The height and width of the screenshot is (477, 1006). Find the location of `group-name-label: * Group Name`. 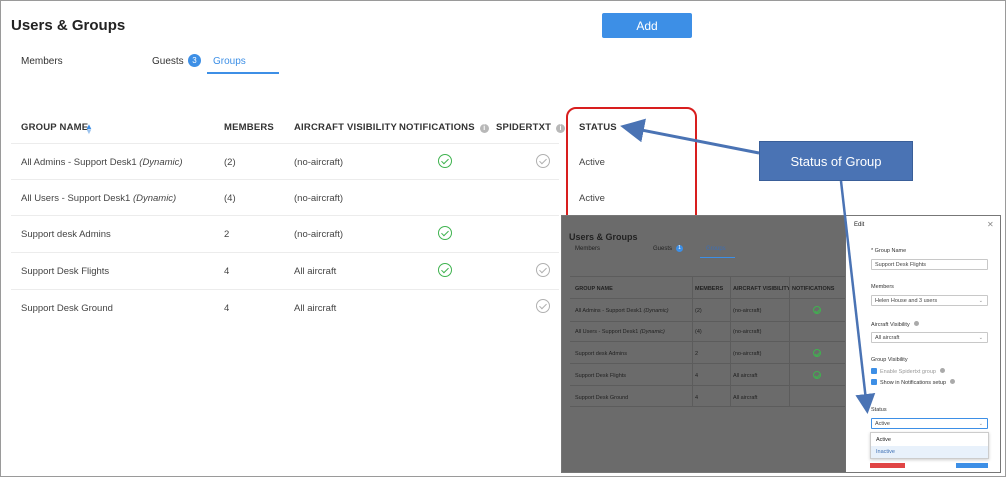

group-name-label: * Group Name is located at coordinates (889, 251).